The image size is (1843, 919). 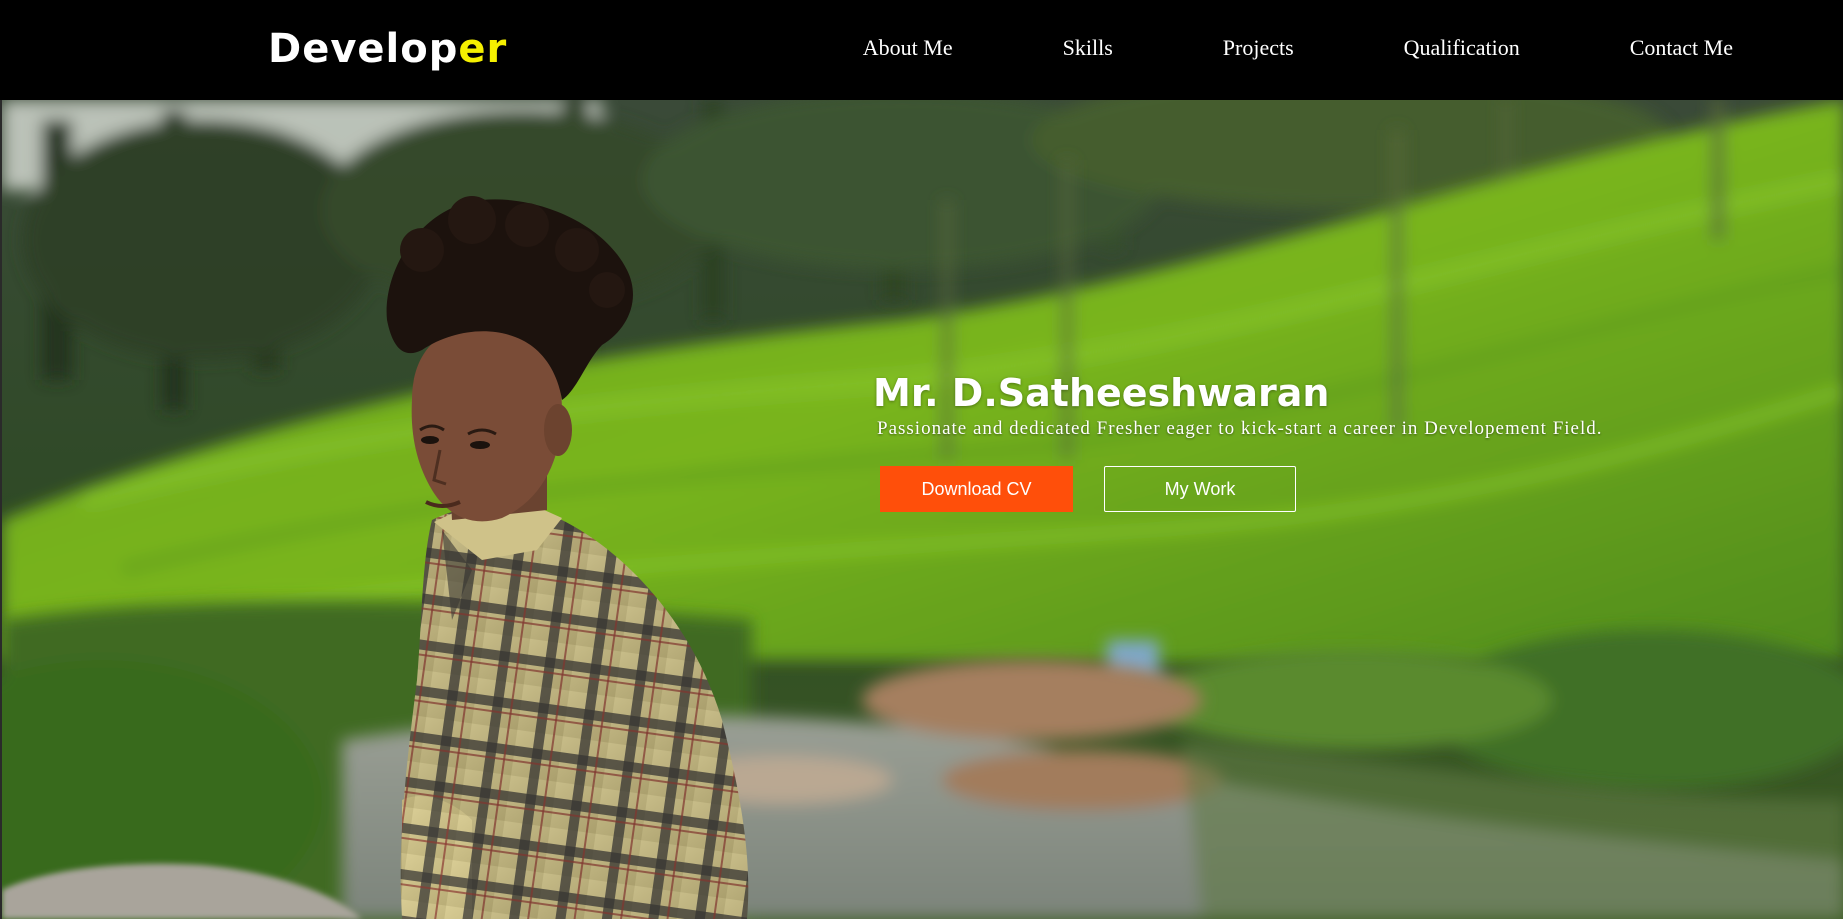 I want to click on brand-accent: er, so click(x=483, y=49).